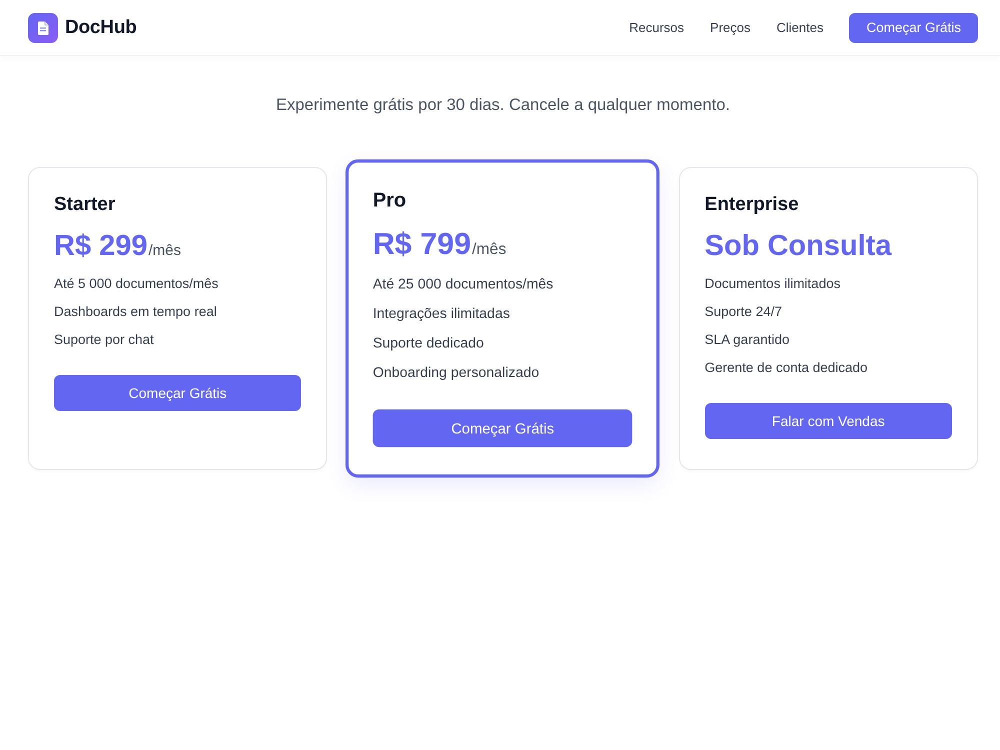 The width and height of the screenshot is (1000, 750). What do you see at coordinates (773, 284) in the screenshot?
I see `plan-feature: Documentos ilimitados` at bounding box center [773, 284].